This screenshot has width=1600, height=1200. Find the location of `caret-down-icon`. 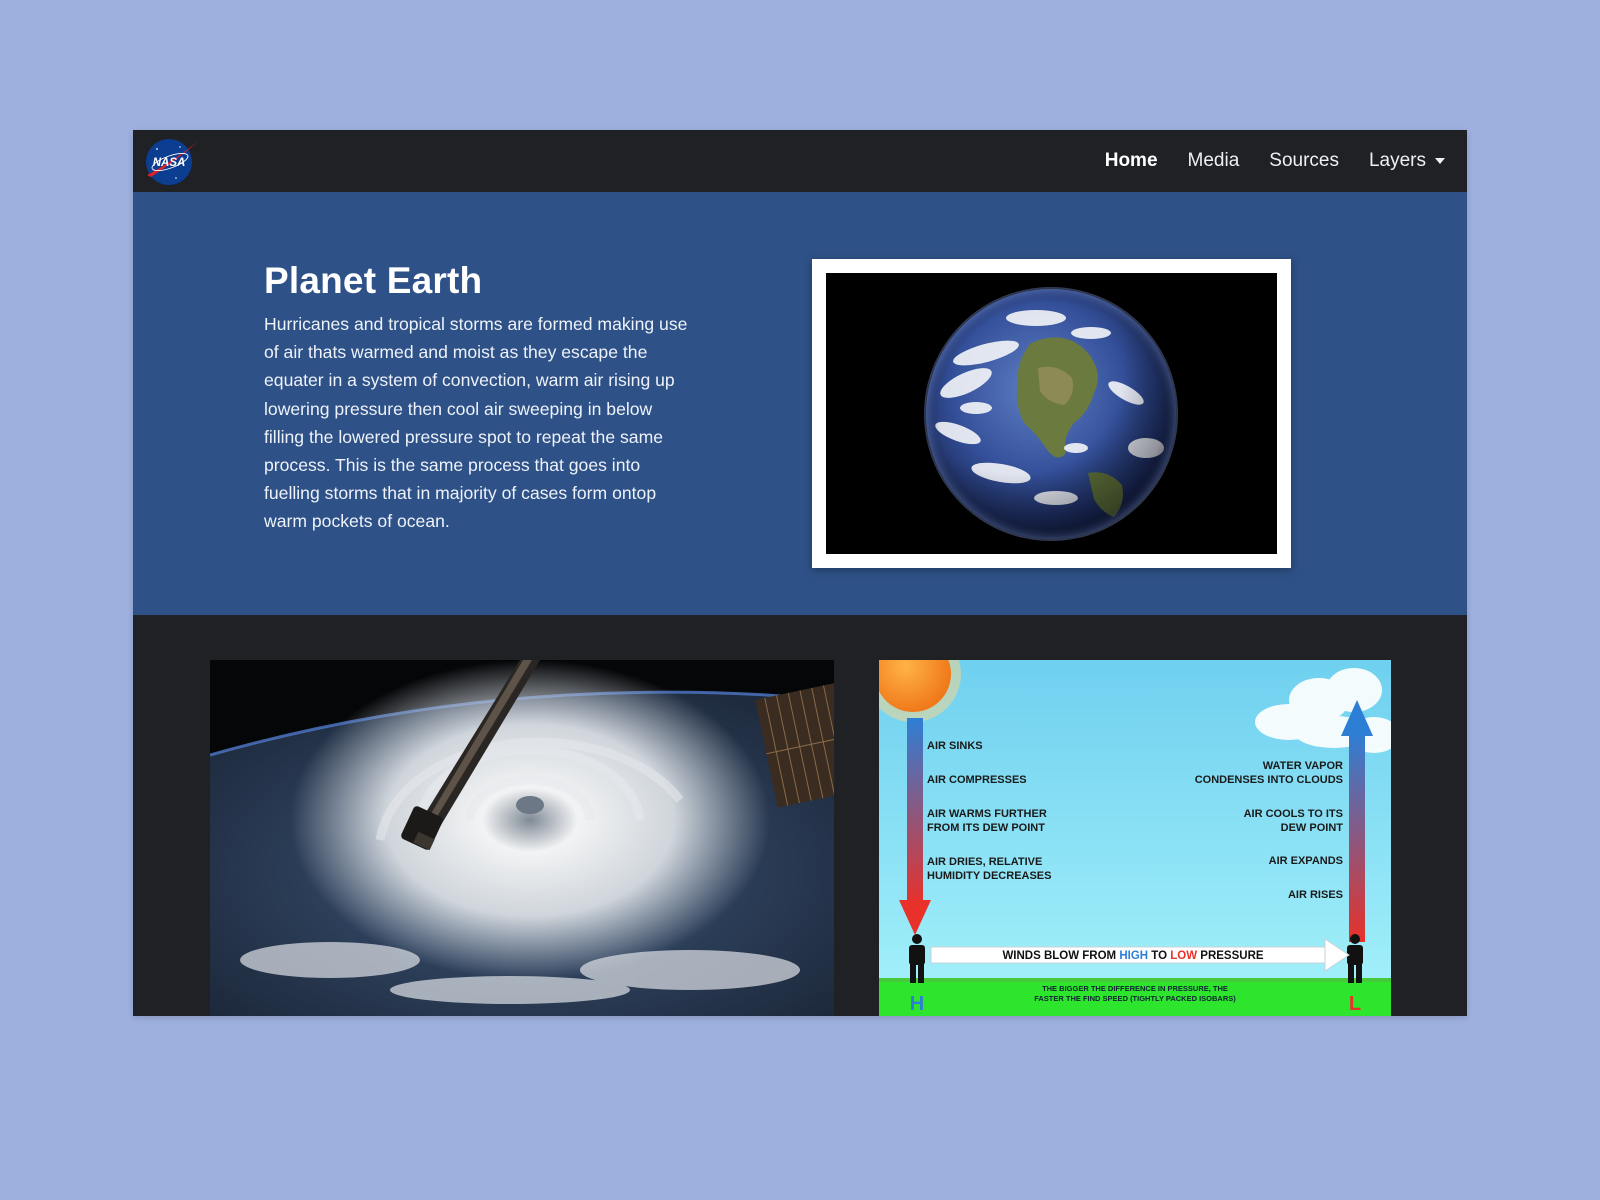

caret-down-icon is located at coordinates (1440, 161).